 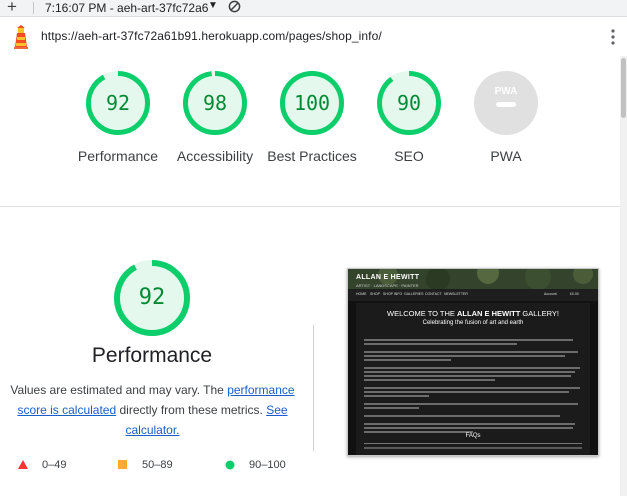 What do you see at coordinates (313, 388) in the screenshot?
I see `column-divider` at bounding box center [313, 388].